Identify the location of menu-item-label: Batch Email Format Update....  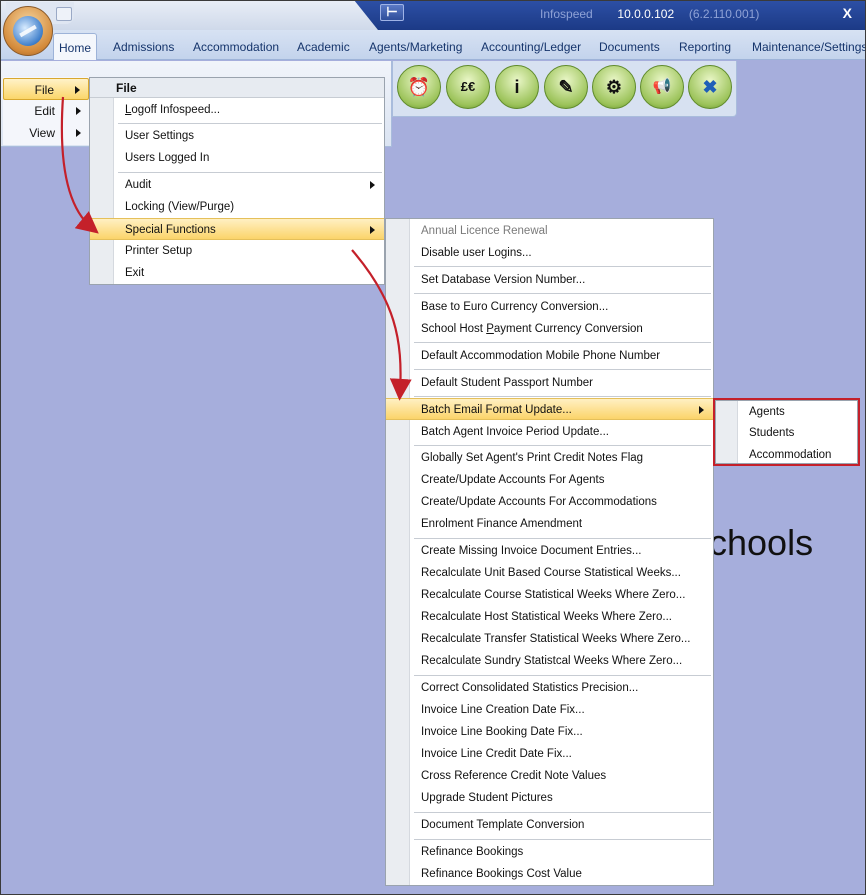
(496, 410).